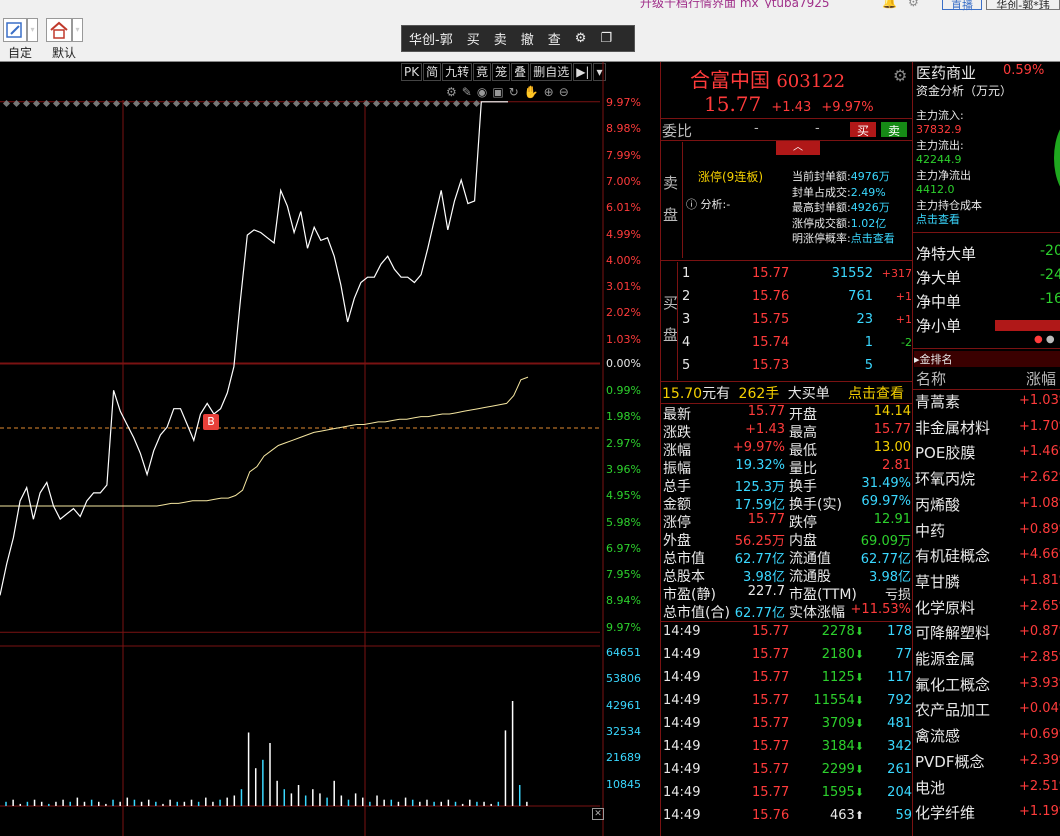 The width and height of the screenshot is (1060, 836). I want to click on quick-sell-button: 卖, so click(894, 130).